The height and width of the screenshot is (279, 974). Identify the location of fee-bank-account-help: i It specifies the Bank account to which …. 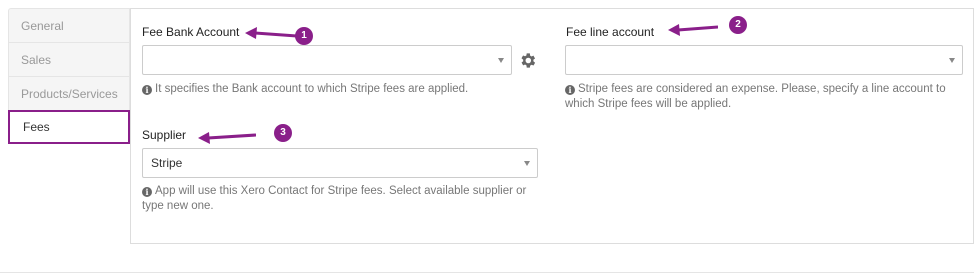
(337, 89).